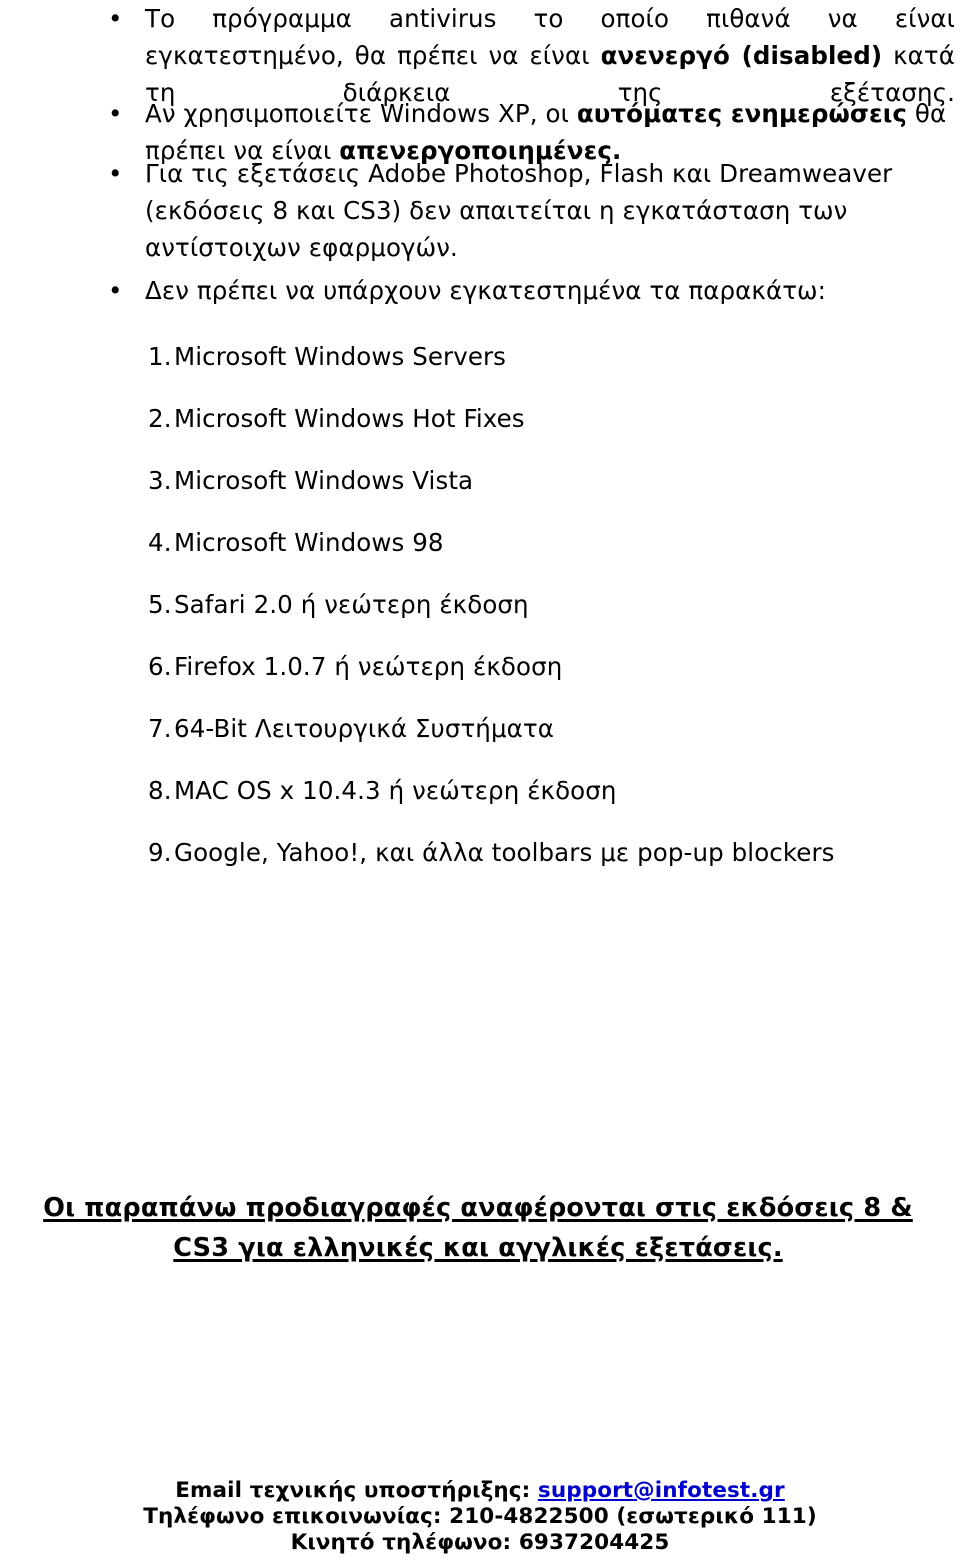  What do you see at coordinates (480, 807) in the screenshot?
I see `list-item: 8.MAC OS x 10.4.3 ή νεώτερη έκδοση` at bounding box center [480, 807].